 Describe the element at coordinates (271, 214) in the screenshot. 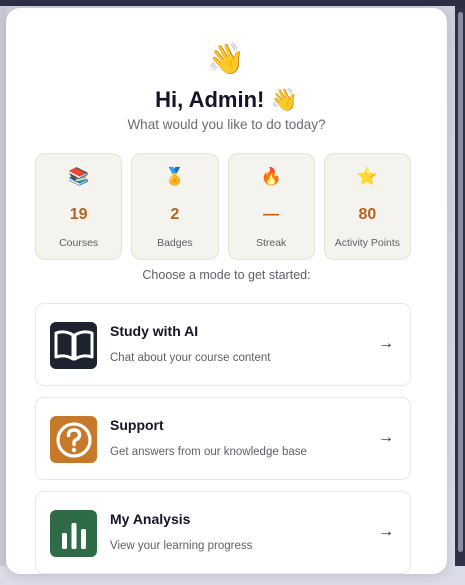

I see `stat-value: —` at that location.